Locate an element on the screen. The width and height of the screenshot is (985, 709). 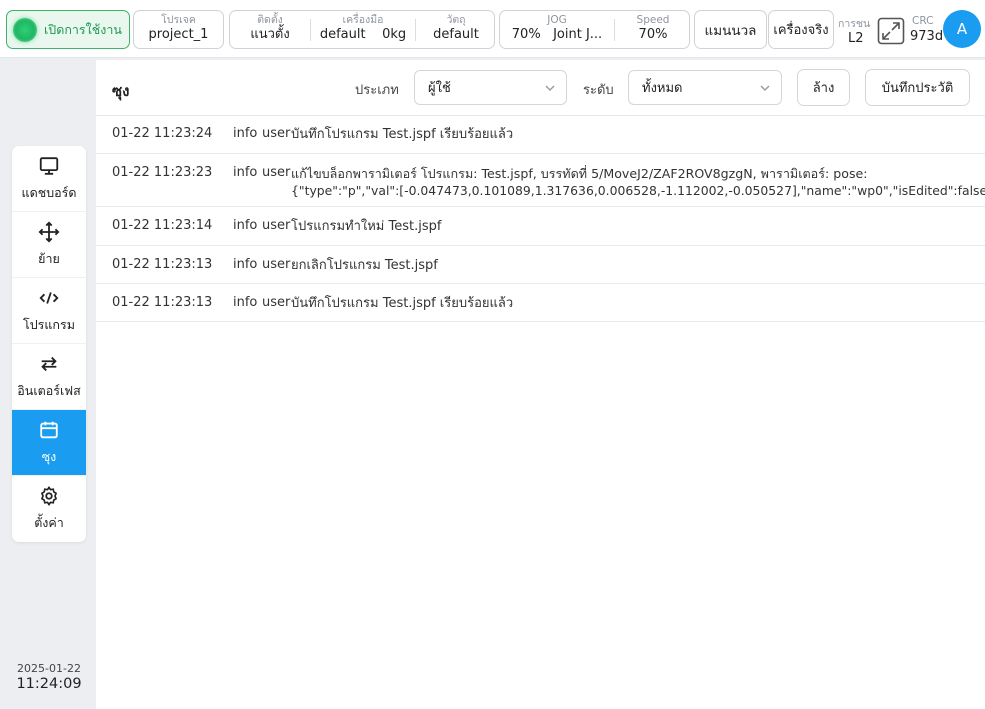
expand-arrows-icon is located at coordinates (891, 31).